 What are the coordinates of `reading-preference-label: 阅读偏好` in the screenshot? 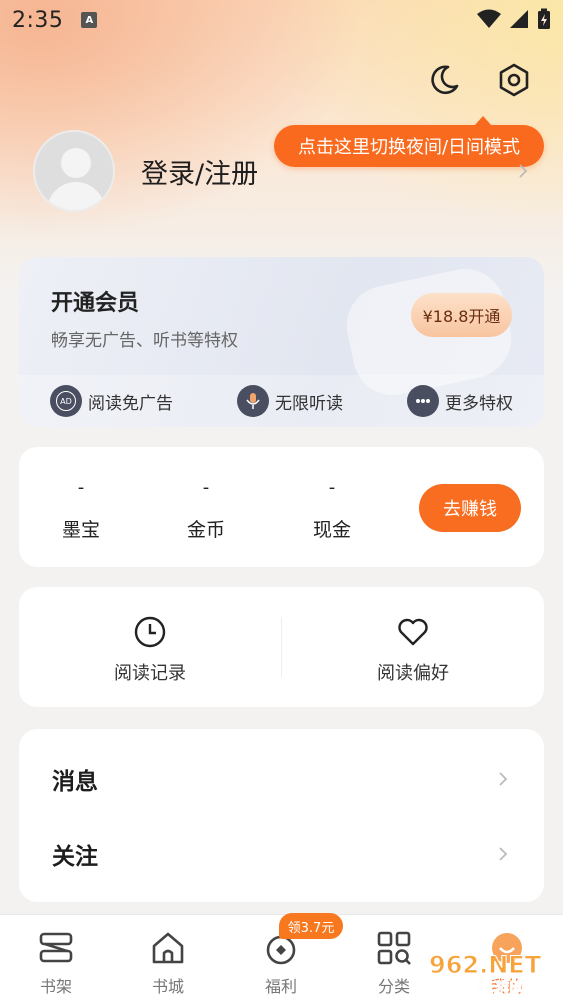 It's located at (413, 673).